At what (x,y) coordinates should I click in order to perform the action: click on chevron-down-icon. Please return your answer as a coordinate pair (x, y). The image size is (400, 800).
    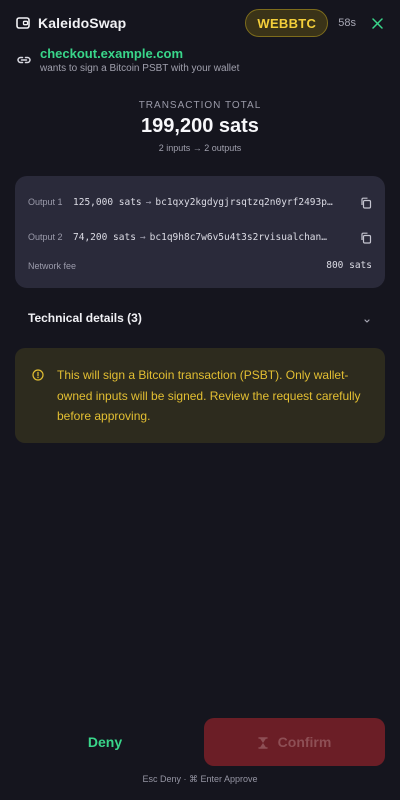
    Looking at the image, I should click on (367, 318).